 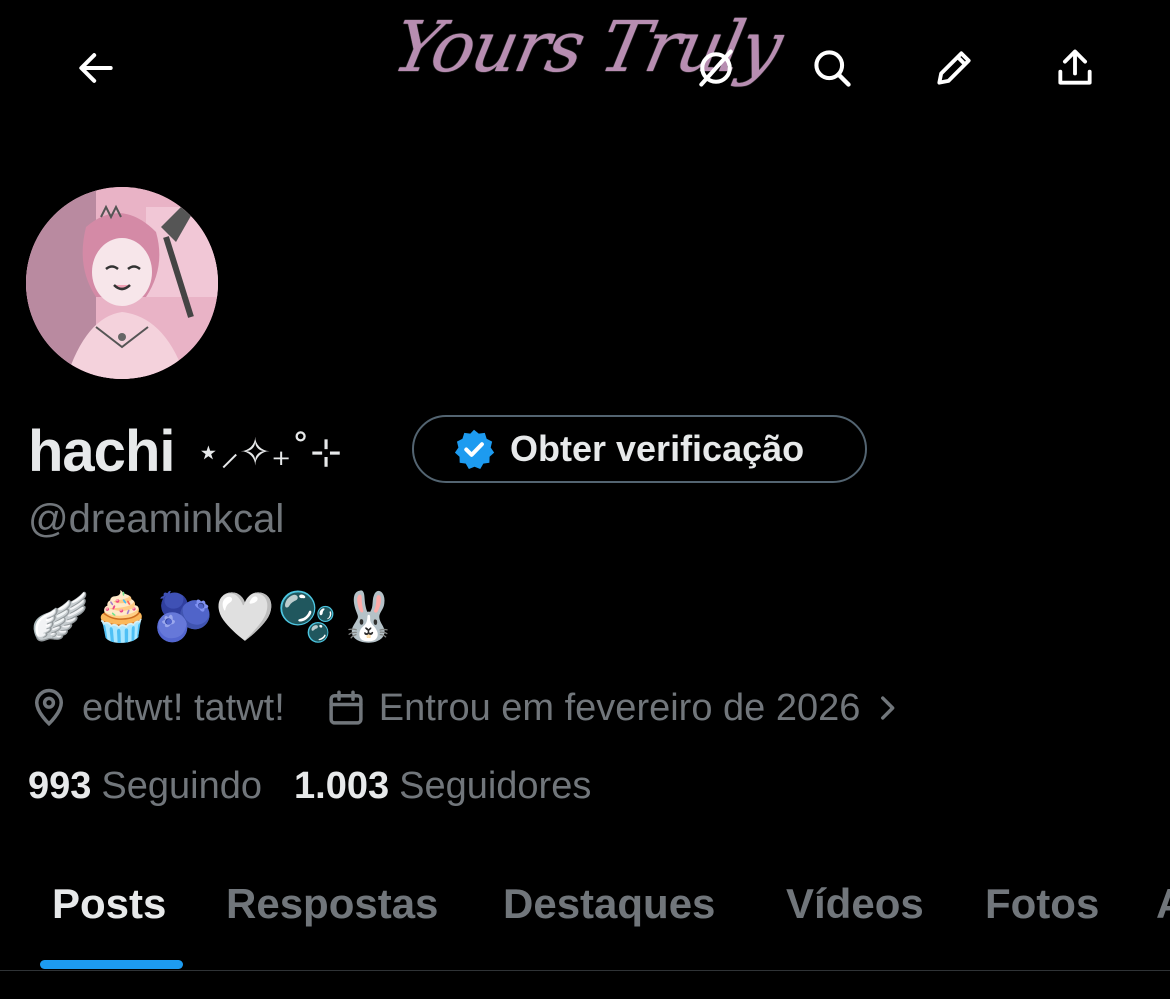 I want to click on avatar, so click(x=122, y=283).